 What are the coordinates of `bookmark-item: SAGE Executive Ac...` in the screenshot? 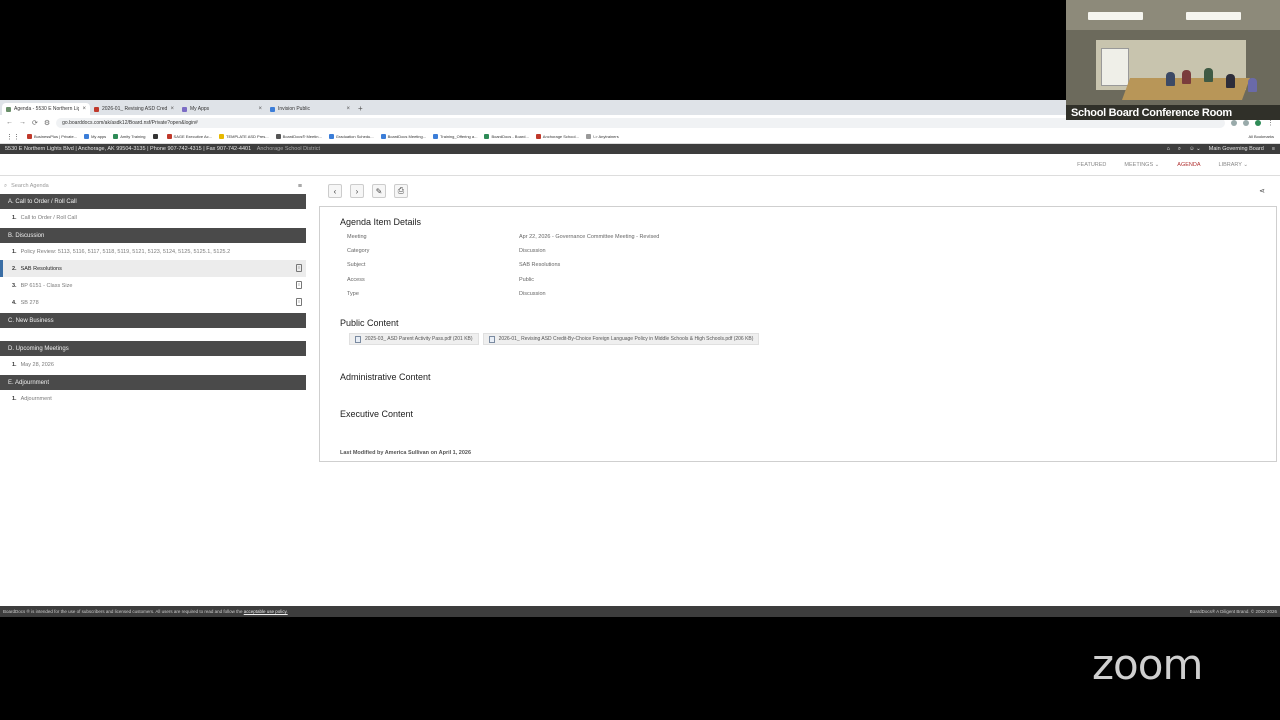 It's located at (189, 136).